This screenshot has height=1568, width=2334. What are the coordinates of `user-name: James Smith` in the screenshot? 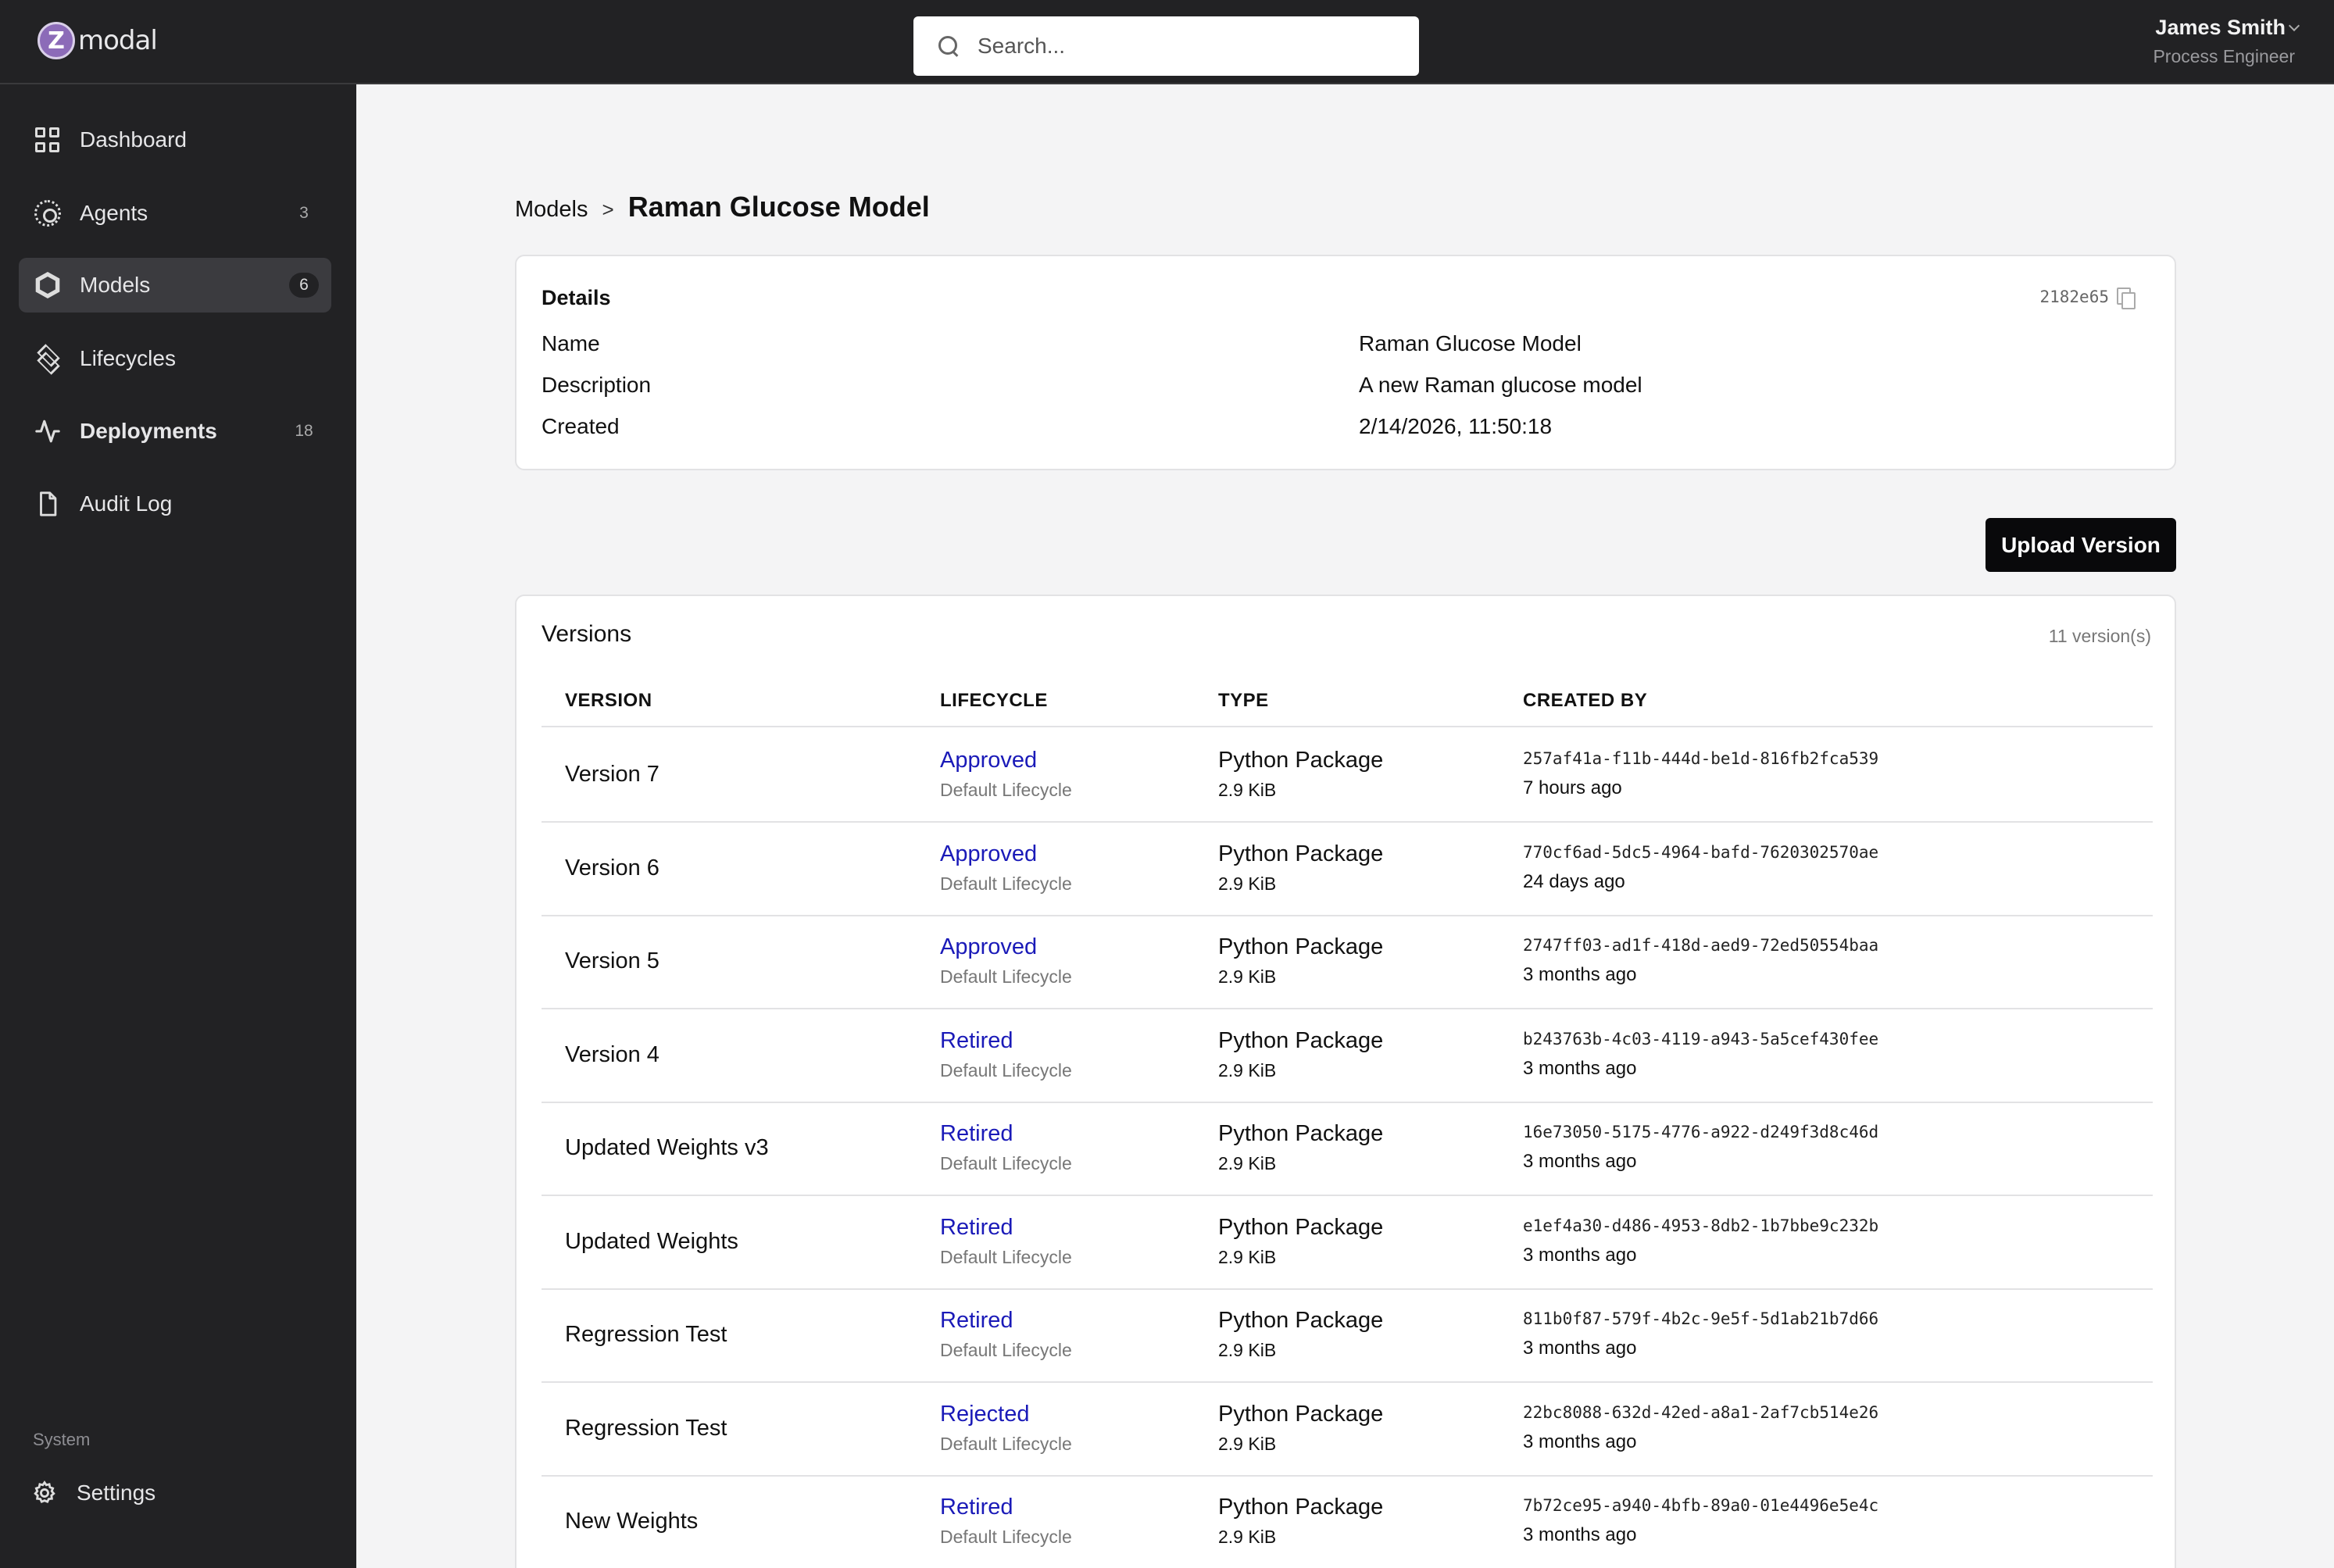 It's located at (2220, 27).